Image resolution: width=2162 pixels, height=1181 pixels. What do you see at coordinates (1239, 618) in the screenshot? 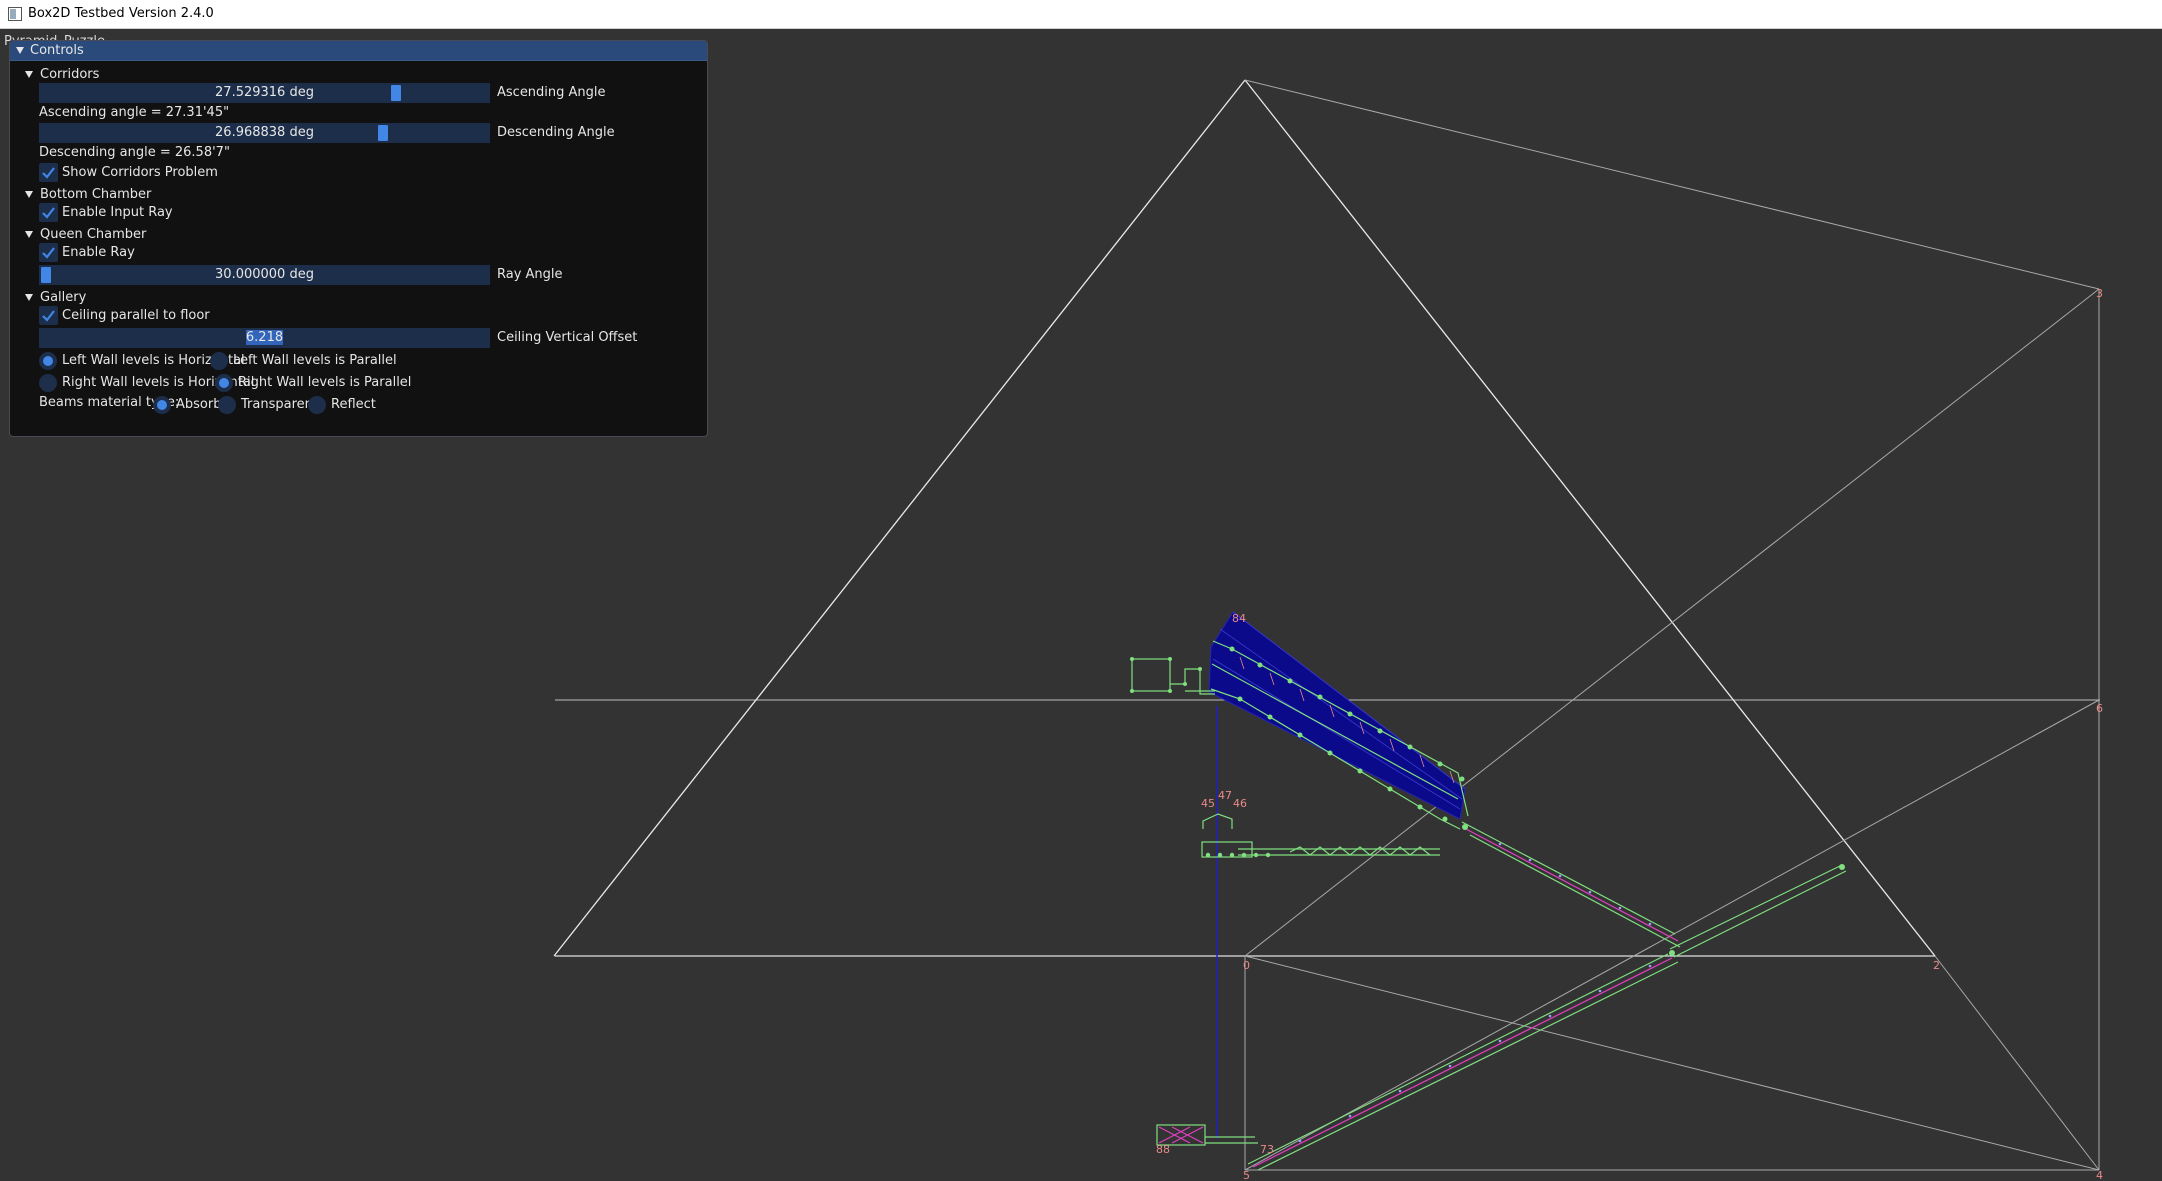
I see `vertex-label-84: 84` at bounding box center [1239, 618].